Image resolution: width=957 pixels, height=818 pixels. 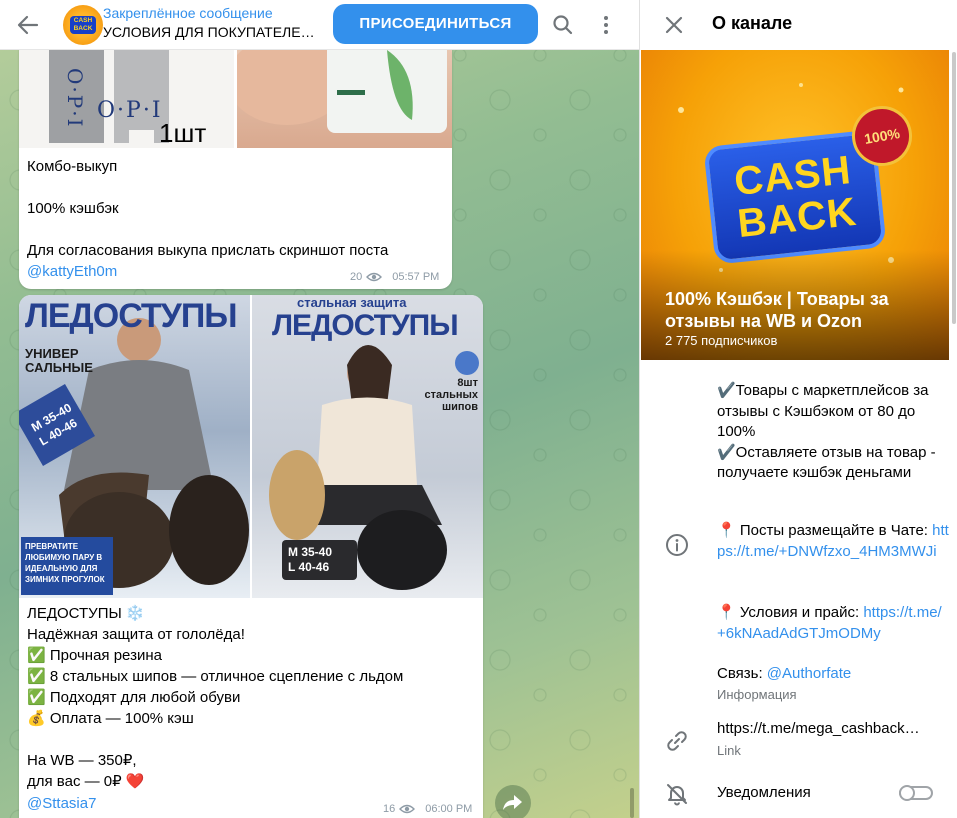 I want to click on nail-file-brand-2: O·P·I, so click(x=130, y=110).